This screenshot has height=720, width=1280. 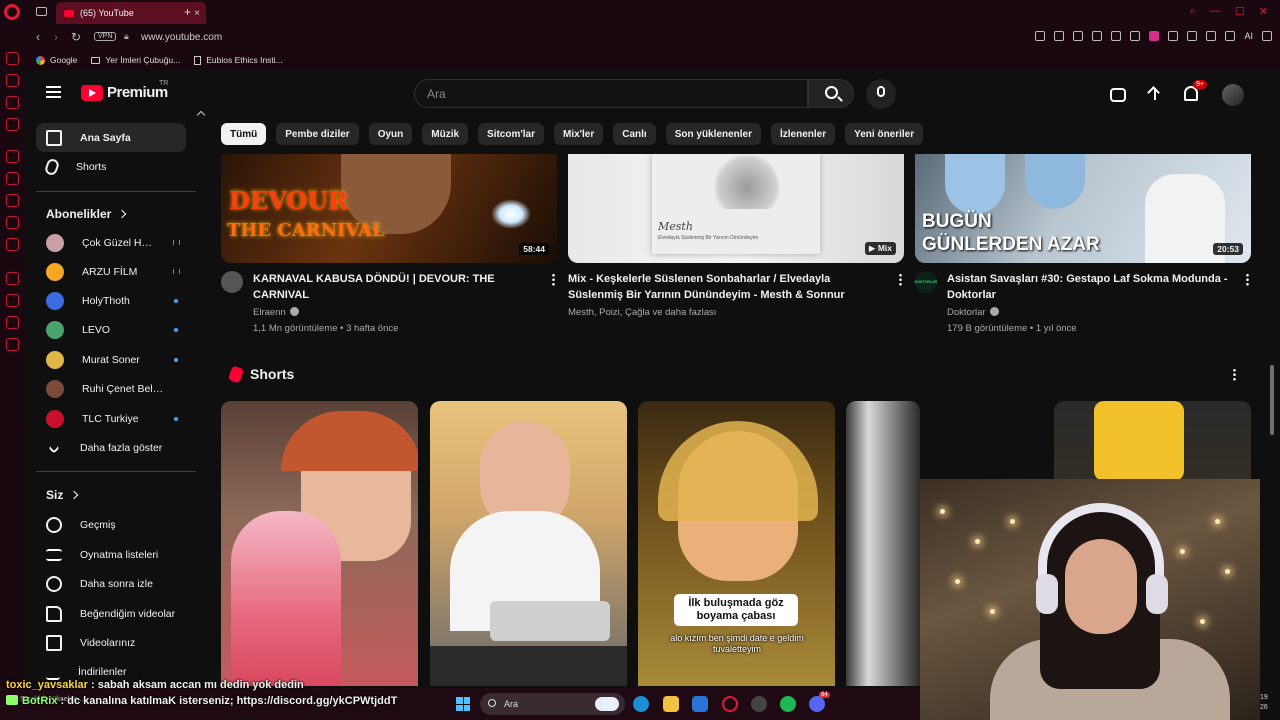 I want to click on back-button: ‹, so click(x=38, y=37).